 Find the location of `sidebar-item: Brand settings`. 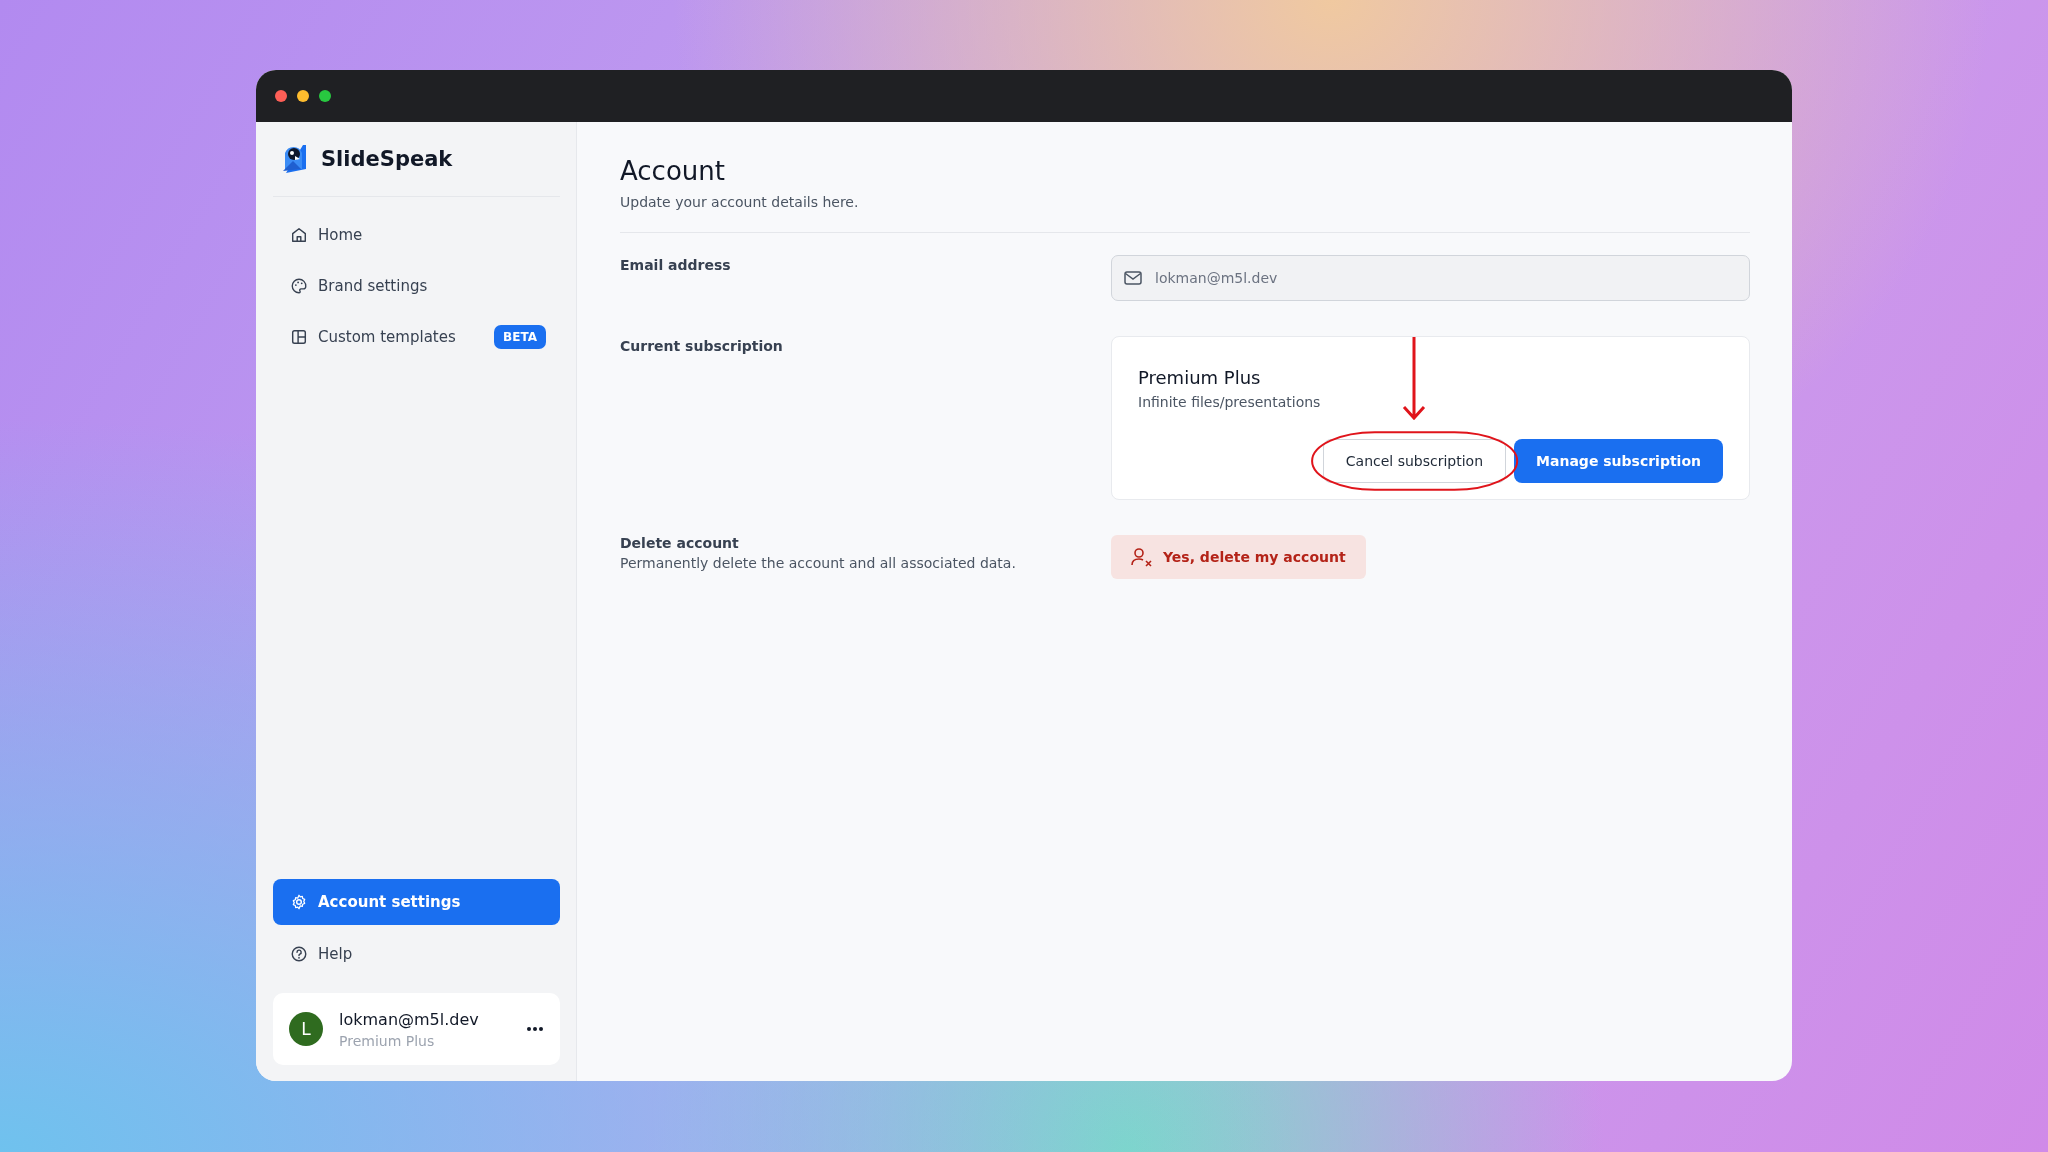

sidebar-item: Brand settings is located at coordinates (416, 286).